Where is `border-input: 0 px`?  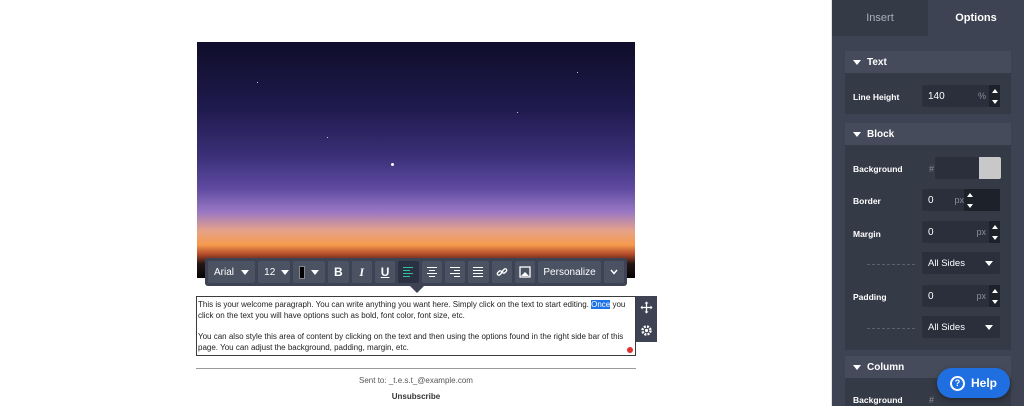 border-input: 0 px is located at coordinates (961, 200).